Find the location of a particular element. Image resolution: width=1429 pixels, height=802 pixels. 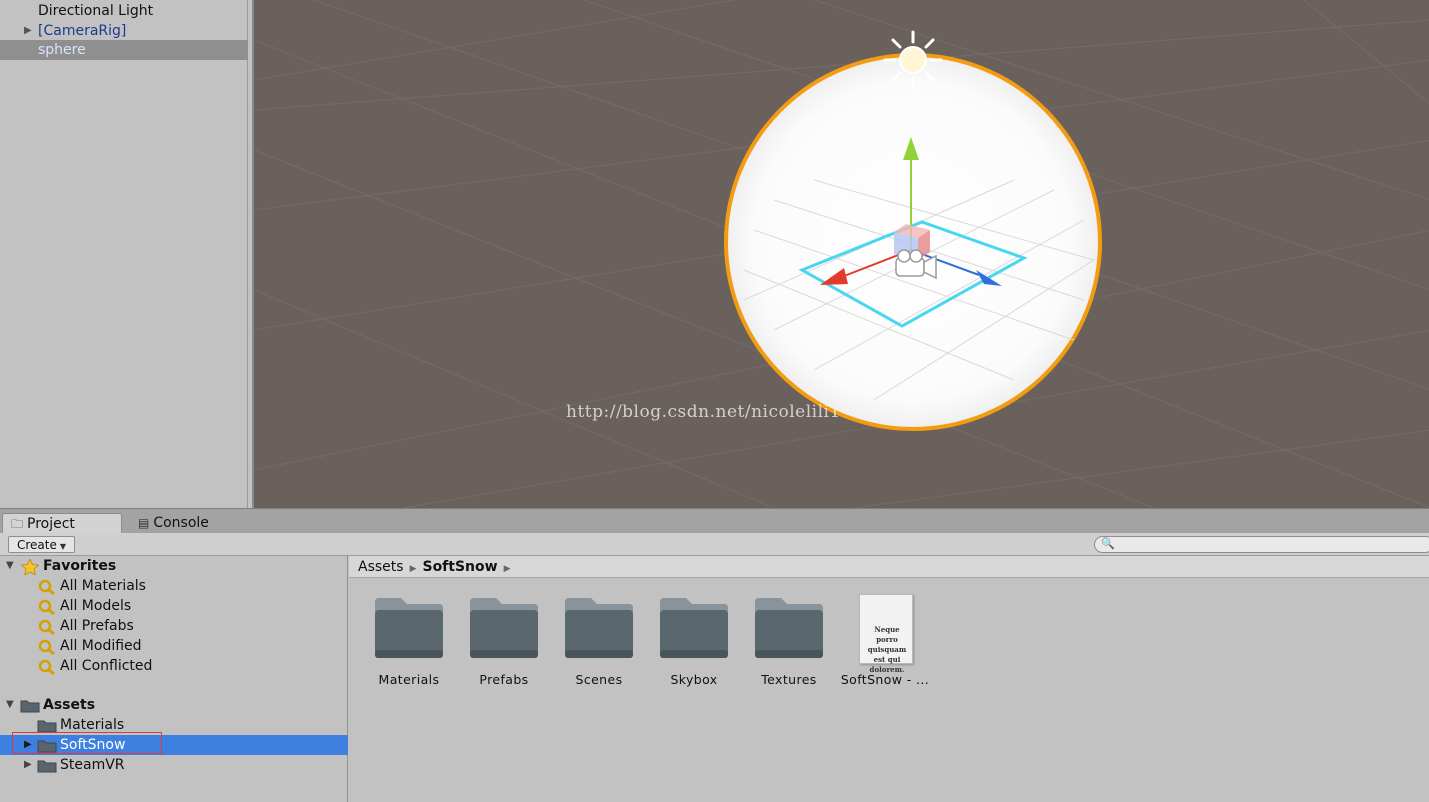

asset-item-prefabs: Prefabs is located at coordinates (504, 641).